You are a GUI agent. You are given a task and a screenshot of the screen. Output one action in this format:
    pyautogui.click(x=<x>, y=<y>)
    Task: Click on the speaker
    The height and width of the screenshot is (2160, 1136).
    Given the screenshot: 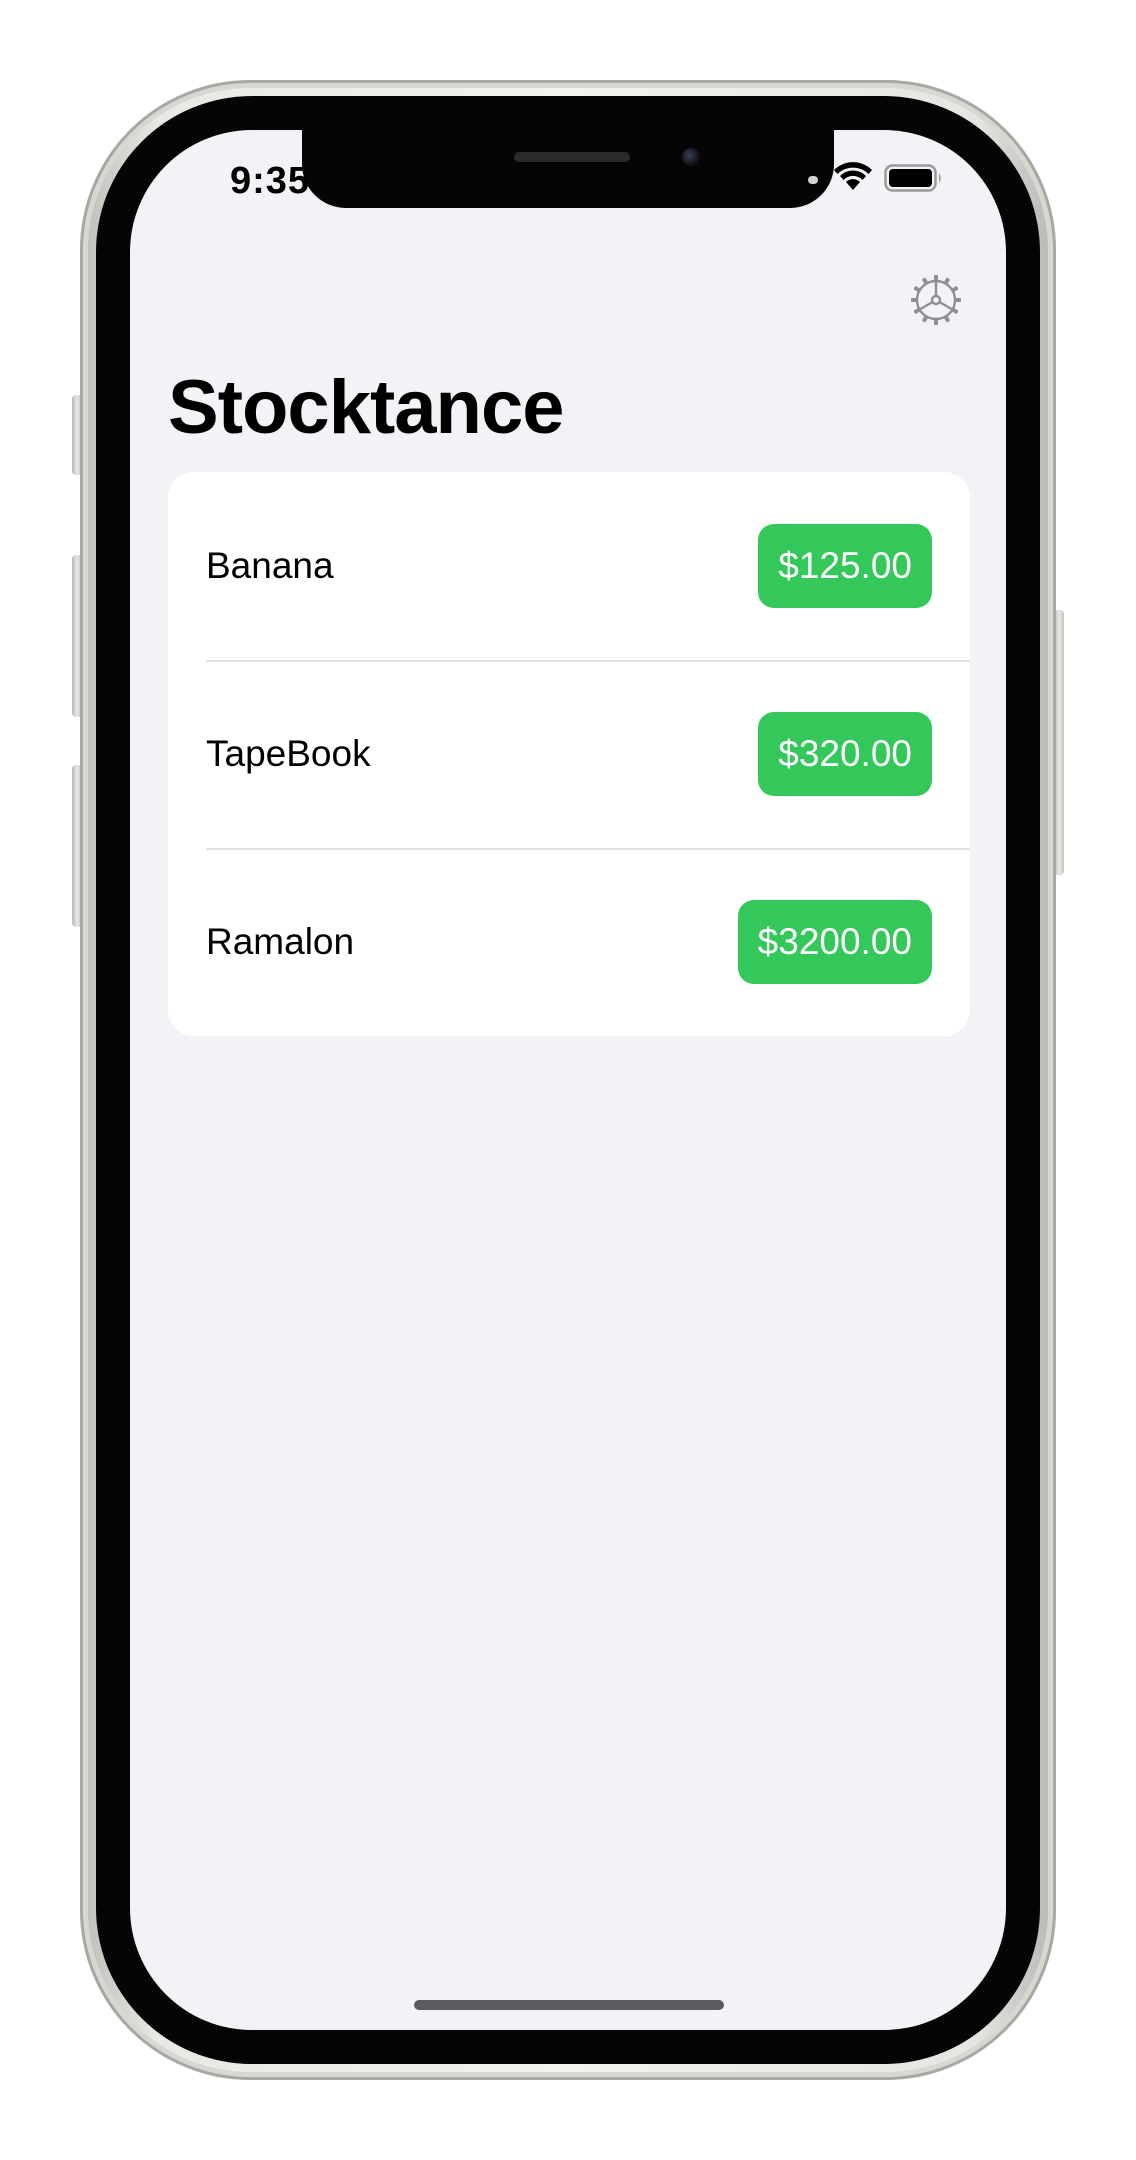 What is the action you would take?
    pyautogui.click(x=572, y=157)
    